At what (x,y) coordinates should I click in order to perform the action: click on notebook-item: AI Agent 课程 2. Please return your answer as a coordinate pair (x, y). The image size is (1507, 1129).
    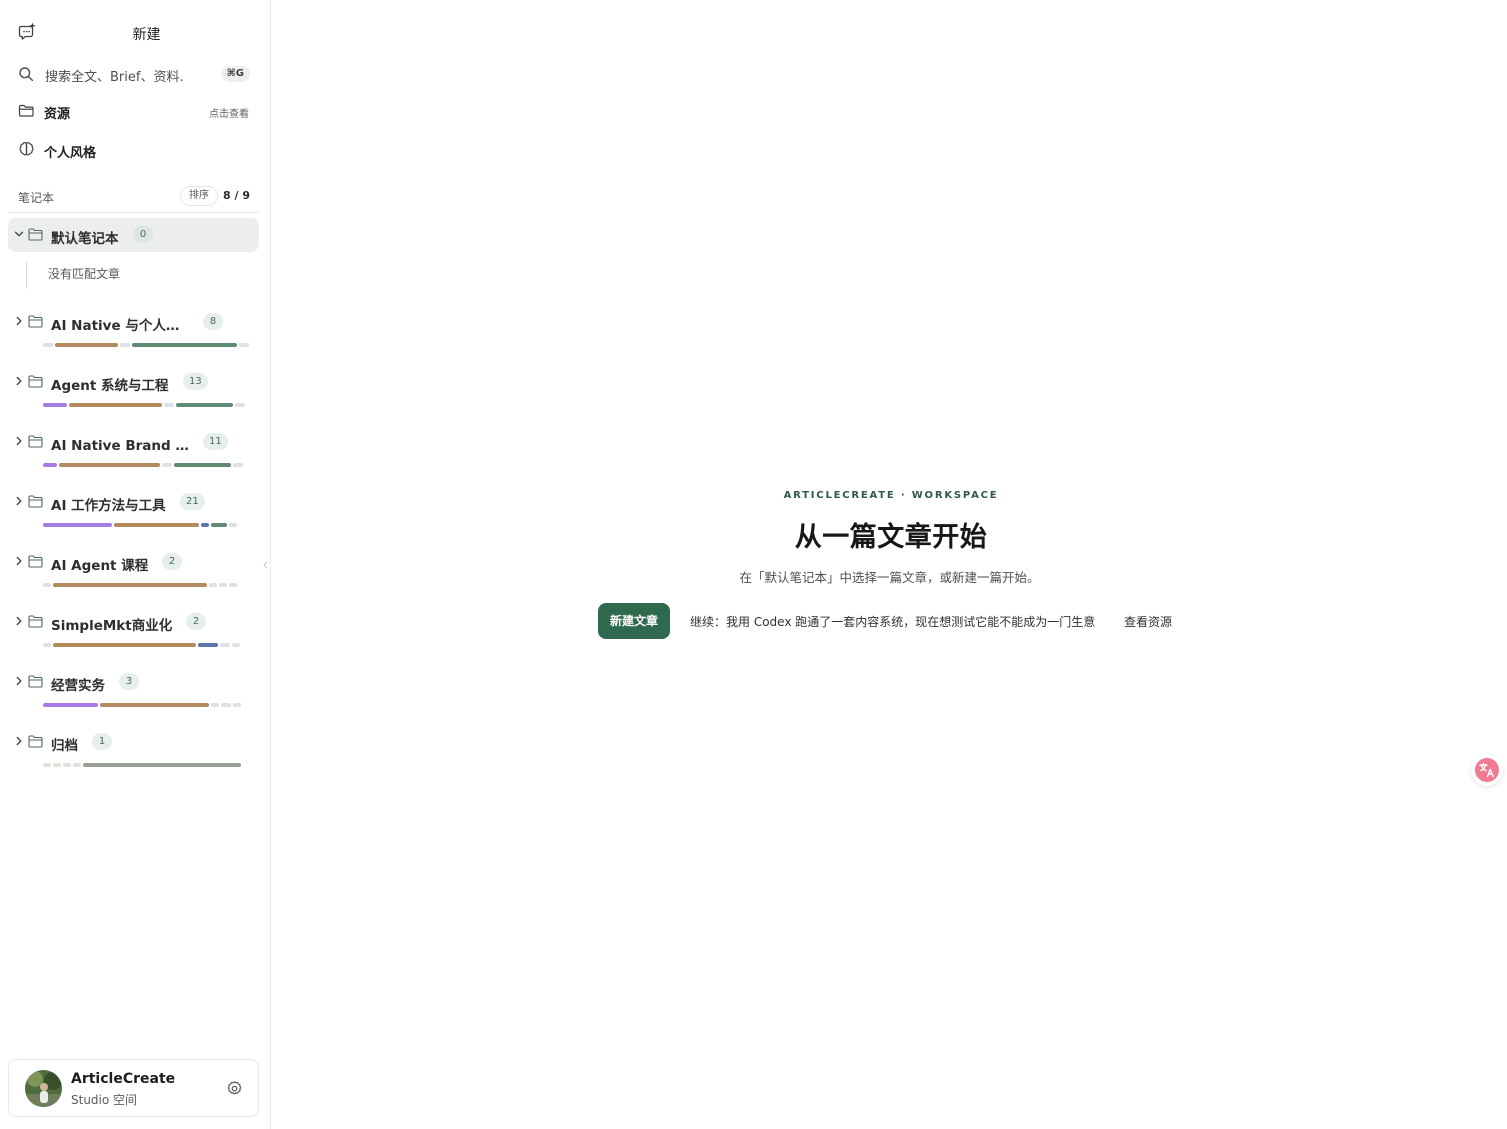
    Looking at the image, I should click on (133, 562).